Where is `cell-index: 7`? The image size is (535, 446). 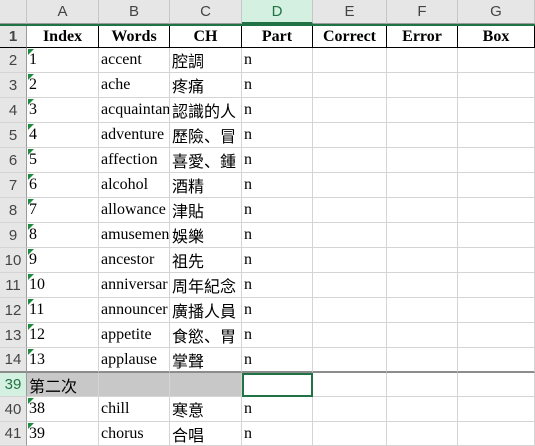
cell-index: 7 is located at coordinates (63, 210).